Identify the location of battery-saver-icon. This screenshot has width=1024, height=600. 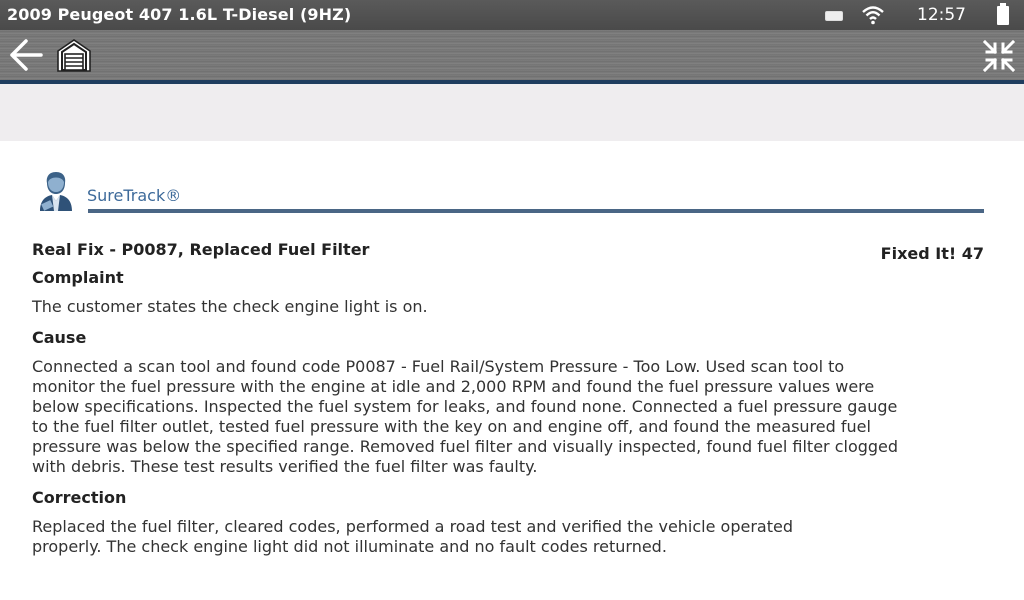
(834, 16).